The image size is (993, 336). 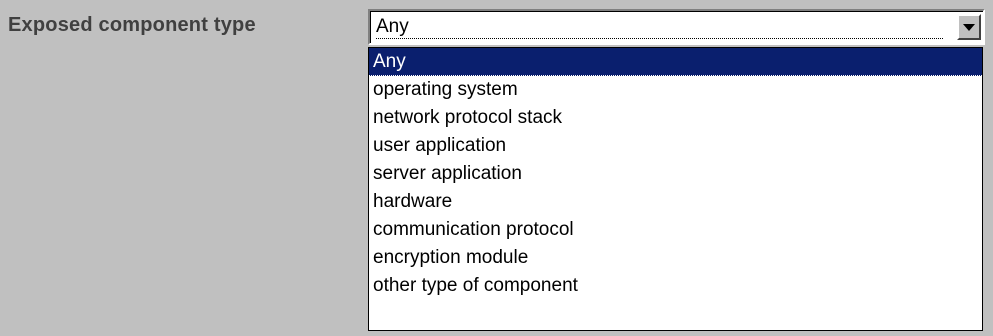 What do you see at coordinates (675, 202) in the screenshot?
I see `dropdown-option-hardware: hardware` at bounding box center [675, 202].